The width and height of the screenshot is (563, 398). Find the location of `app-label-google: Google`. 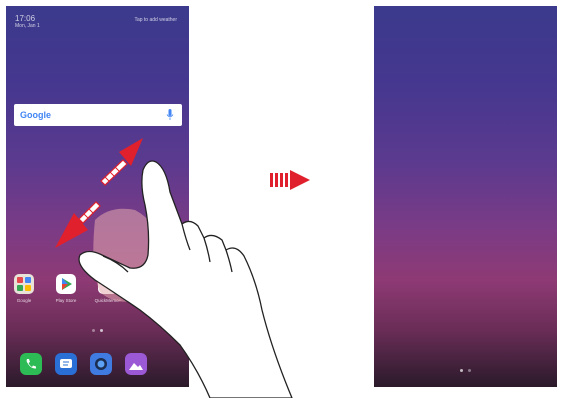

app-label-google: Google is located at coordinates (24, 300).